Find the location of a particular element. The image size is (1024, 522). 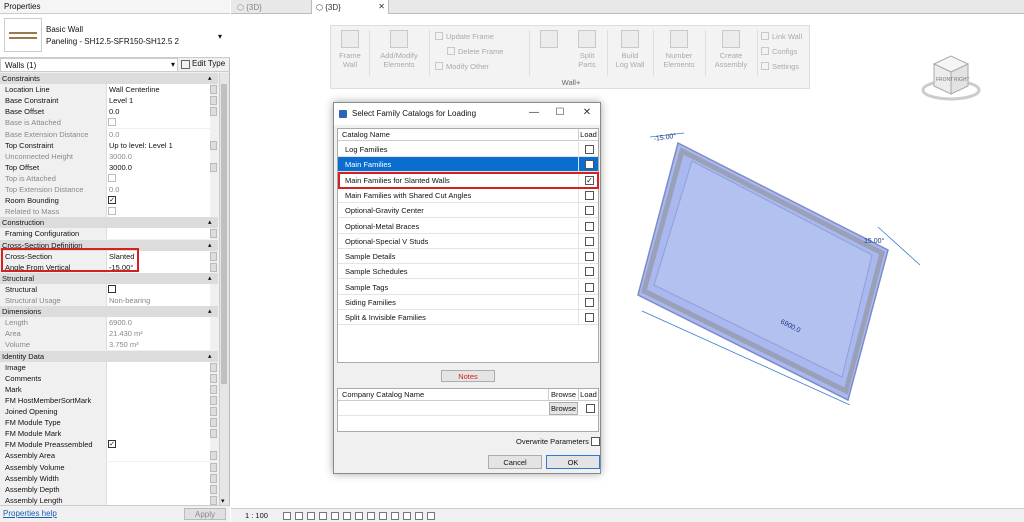

section-header: Constraints ▴ is located at coordinates (109, 78).